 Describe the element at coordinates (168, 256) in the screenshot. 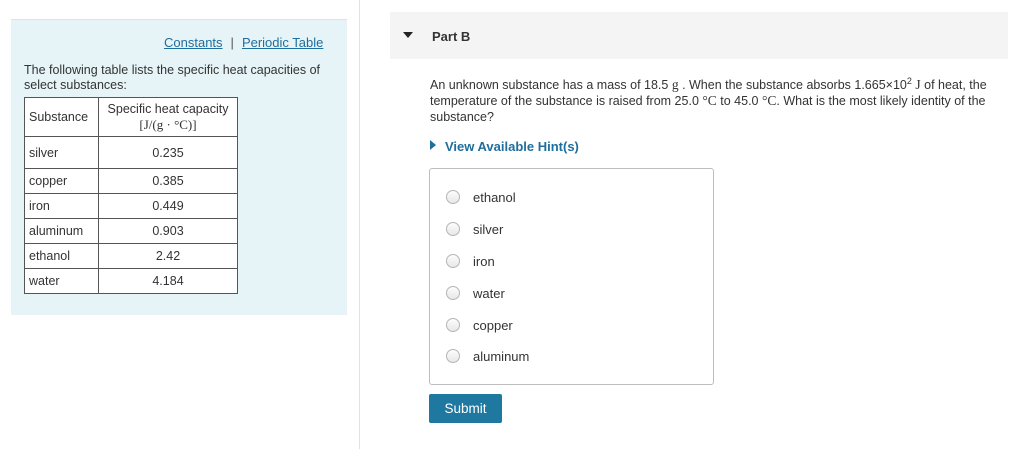

I see `cell-value: 2.42` at that location.